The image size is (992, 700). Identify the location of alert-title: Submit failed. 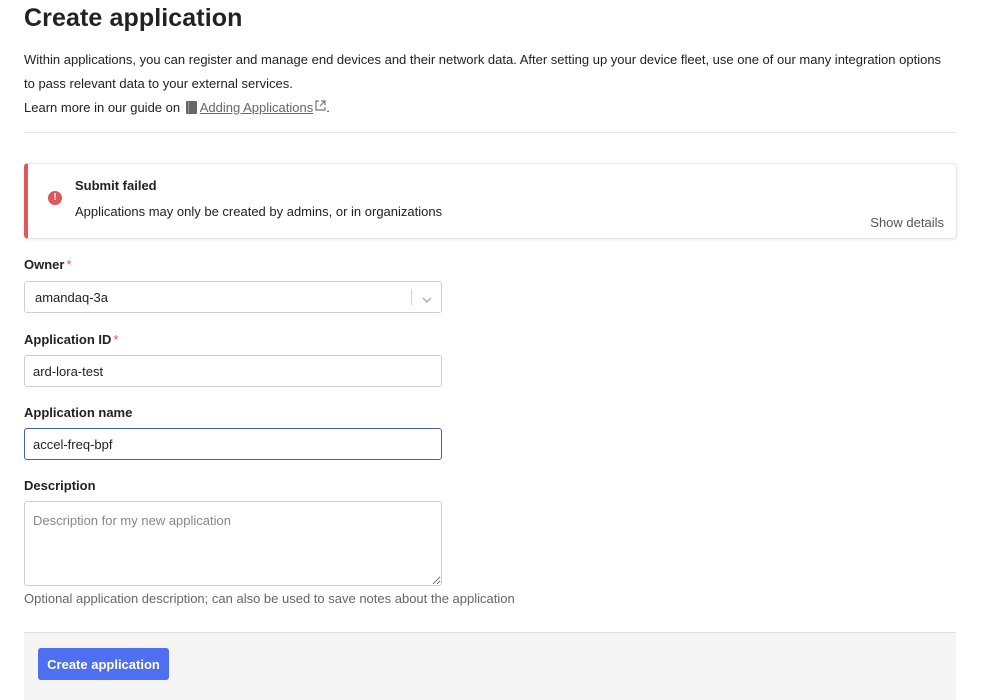
(116, 185).